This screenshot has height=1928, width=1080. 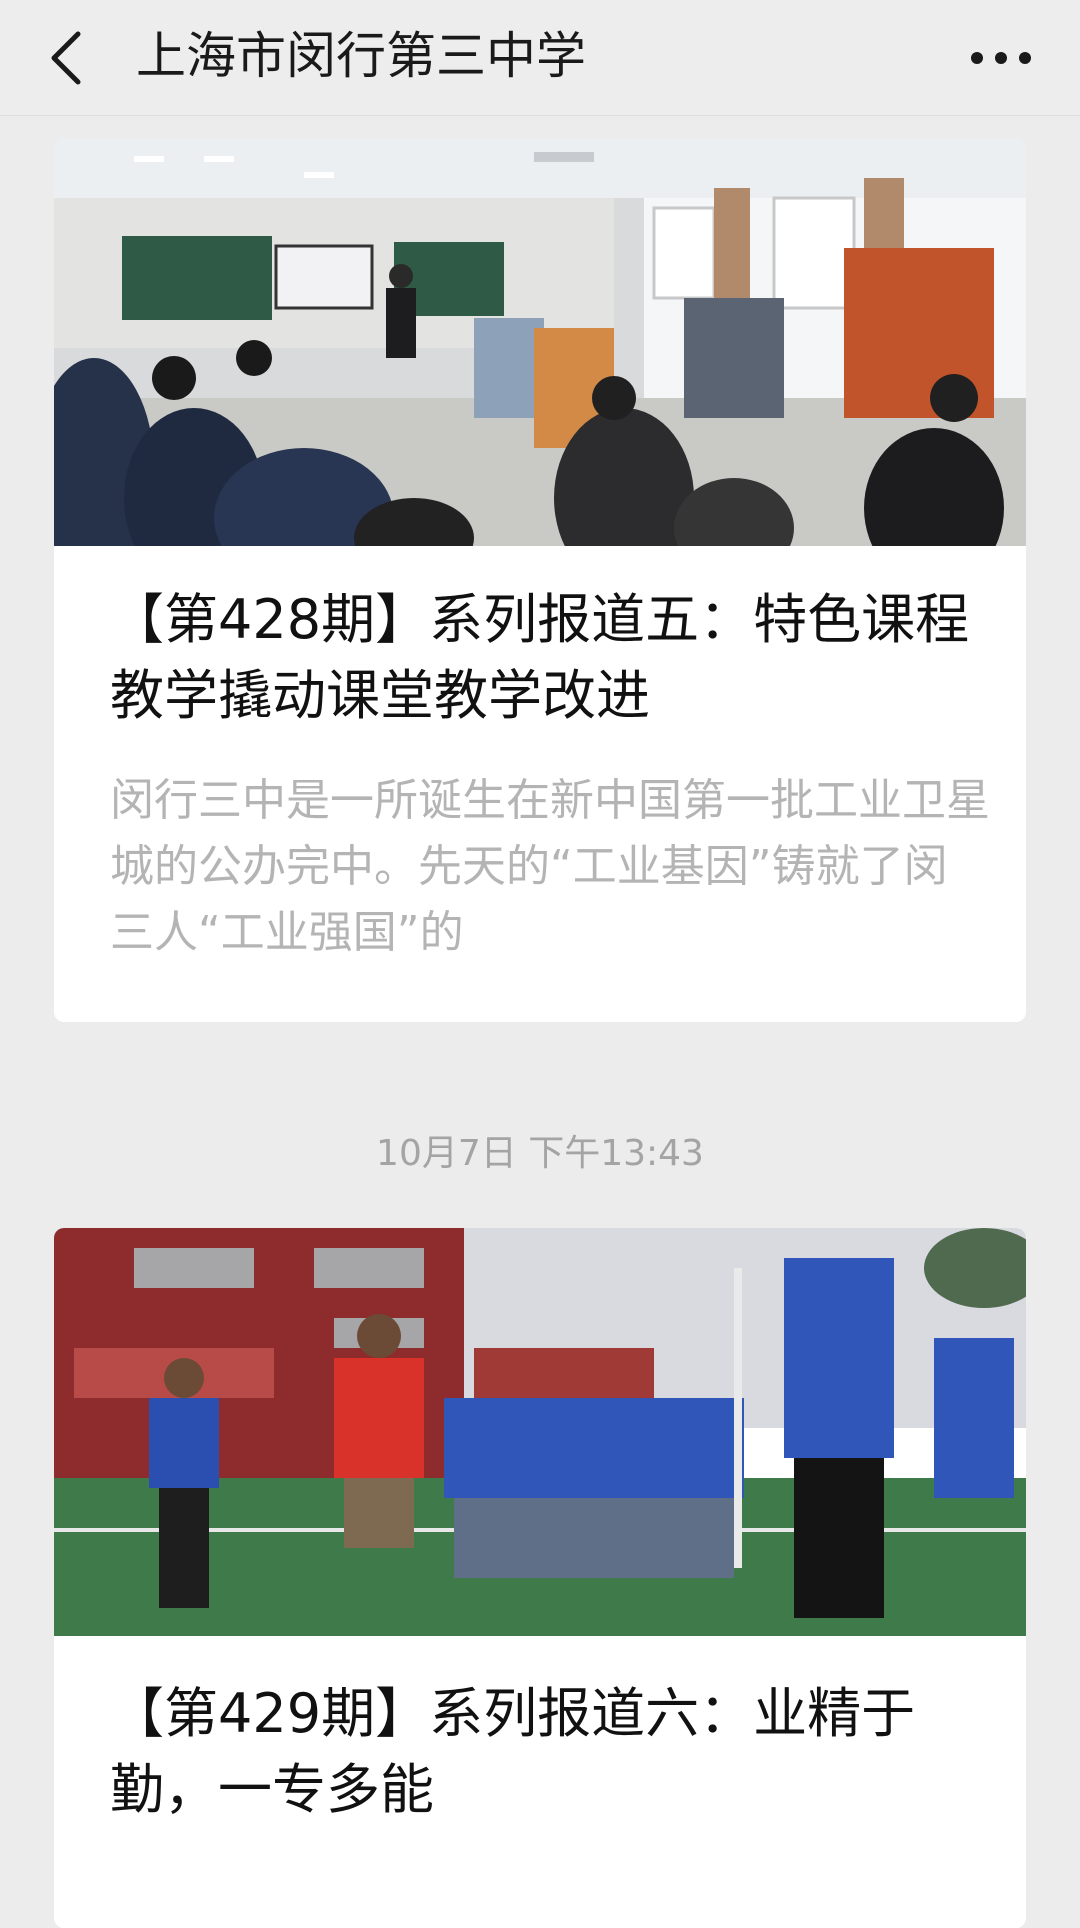 I want to click on top-nav-bar: 上海市闵行第三中学, so click(x=540, y=58).